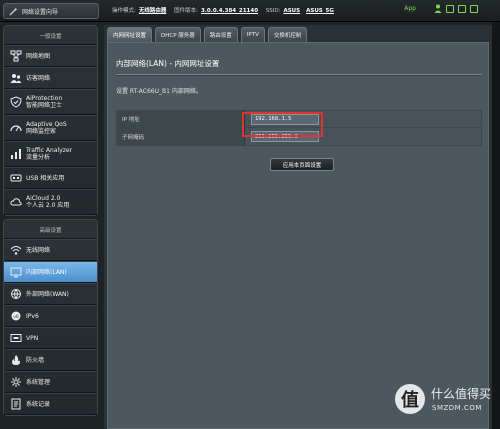 This screenshot has height=429, width=500. What do you see at coordinates (159, 91) in the screenshot?
I see `page-description: 设置 RT-AC66U_B1 内部网络。` at bounding box center [159, 91].